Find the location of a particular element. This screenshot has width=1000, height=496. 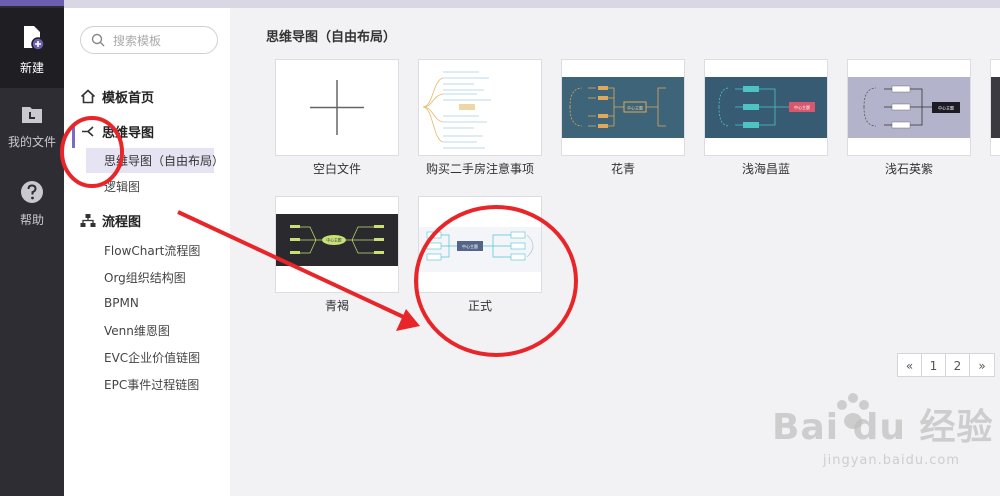

template-card-qianshi: 中心主题 is located at coordinates (909, 107).